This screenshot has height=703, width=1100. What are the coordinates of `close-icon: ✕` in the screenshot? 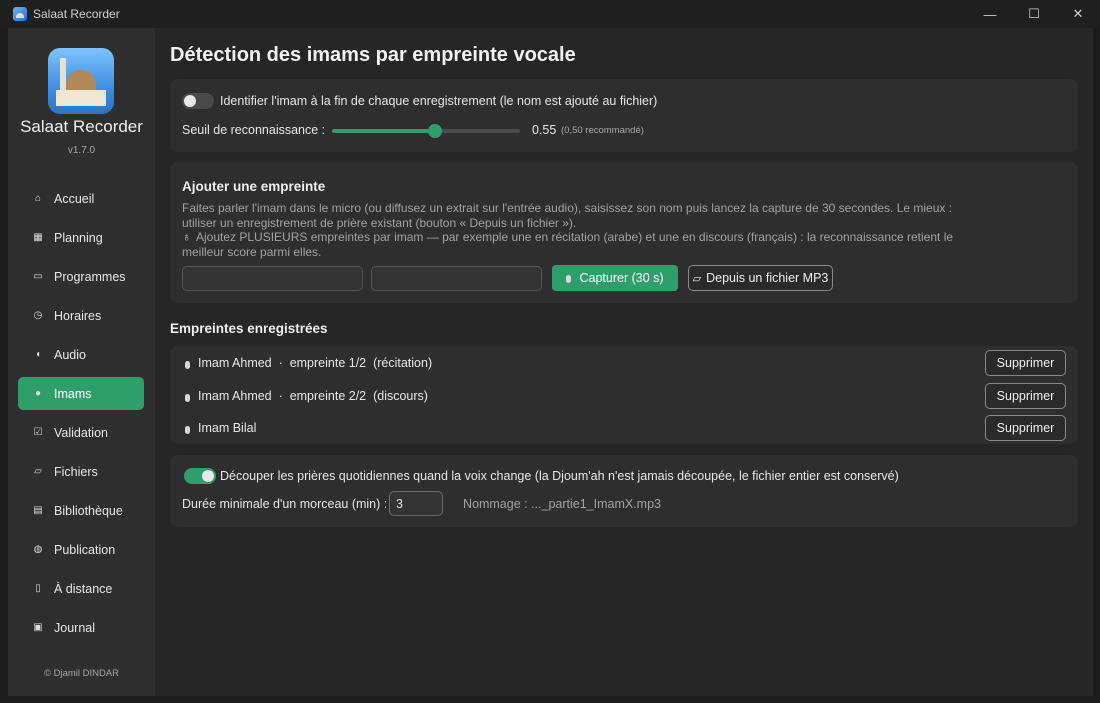 It's located at (1078, 14).